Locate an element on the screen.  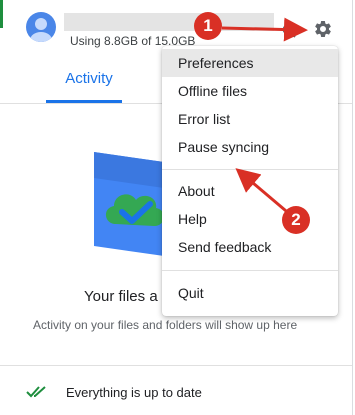
avatar-body is located at coordinates (41, 37).